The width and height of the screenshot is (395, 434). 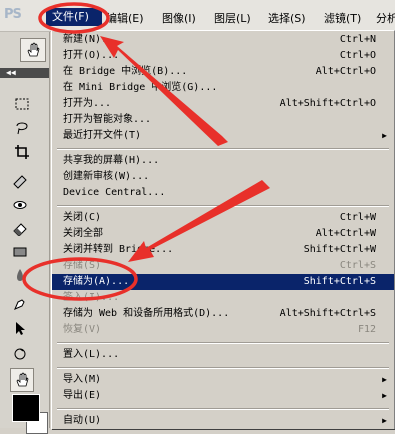 What do you see at coordinates (179, 18) in the screenshot?
I see `menu-image: 图像(I)` at bounding box center [179, 18].